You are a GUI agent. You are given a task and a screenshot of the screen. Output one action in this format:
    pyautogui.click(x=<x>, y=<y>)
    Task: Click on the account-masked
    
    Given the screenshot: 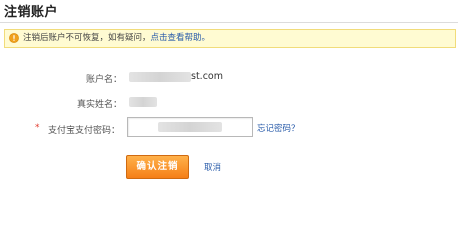 What is the action you would take?
    pyautogui.click(x=160, y=76)
    